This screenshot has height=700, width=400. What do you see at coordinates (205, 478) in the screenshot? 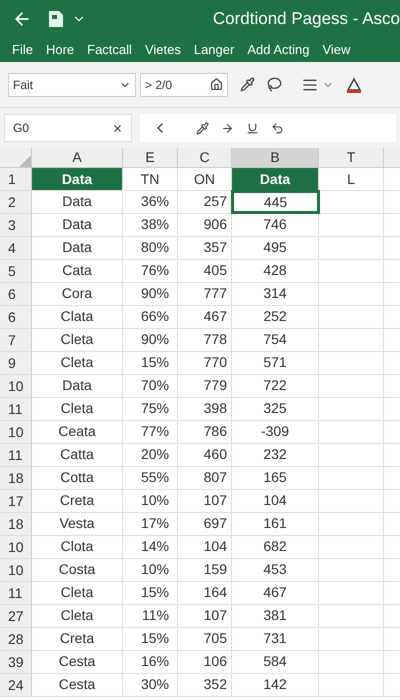
I see `table-cell: 807` at bounding box center [205, 478].